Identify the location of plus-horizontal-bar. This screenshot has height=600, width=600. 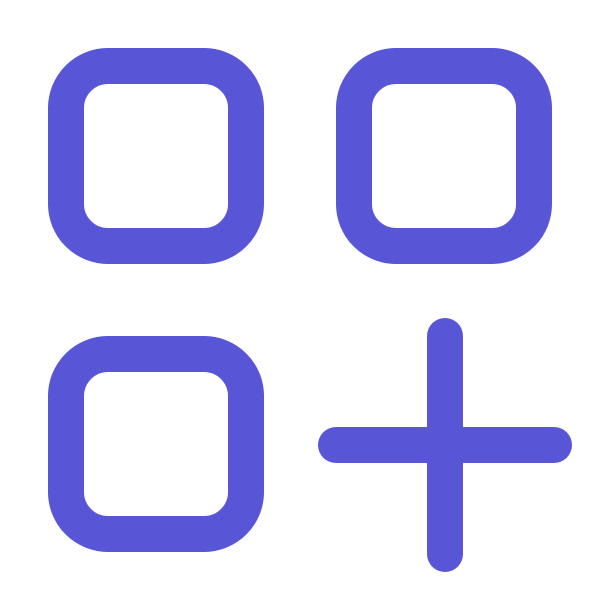
(445, 445).